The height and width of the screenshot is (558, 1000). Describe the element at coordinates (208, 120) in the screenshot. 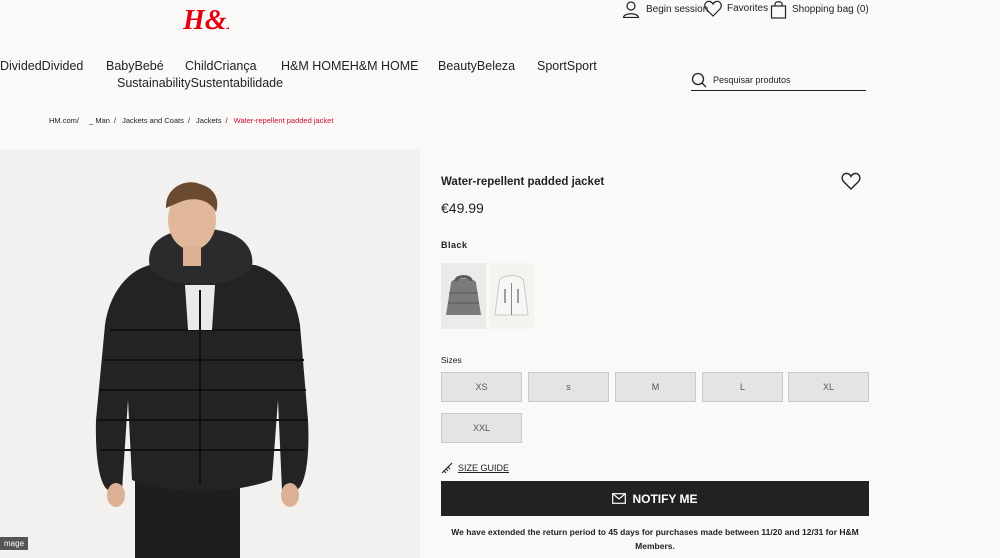

I see `breadcrumb-jackets: Jackets` at that location.